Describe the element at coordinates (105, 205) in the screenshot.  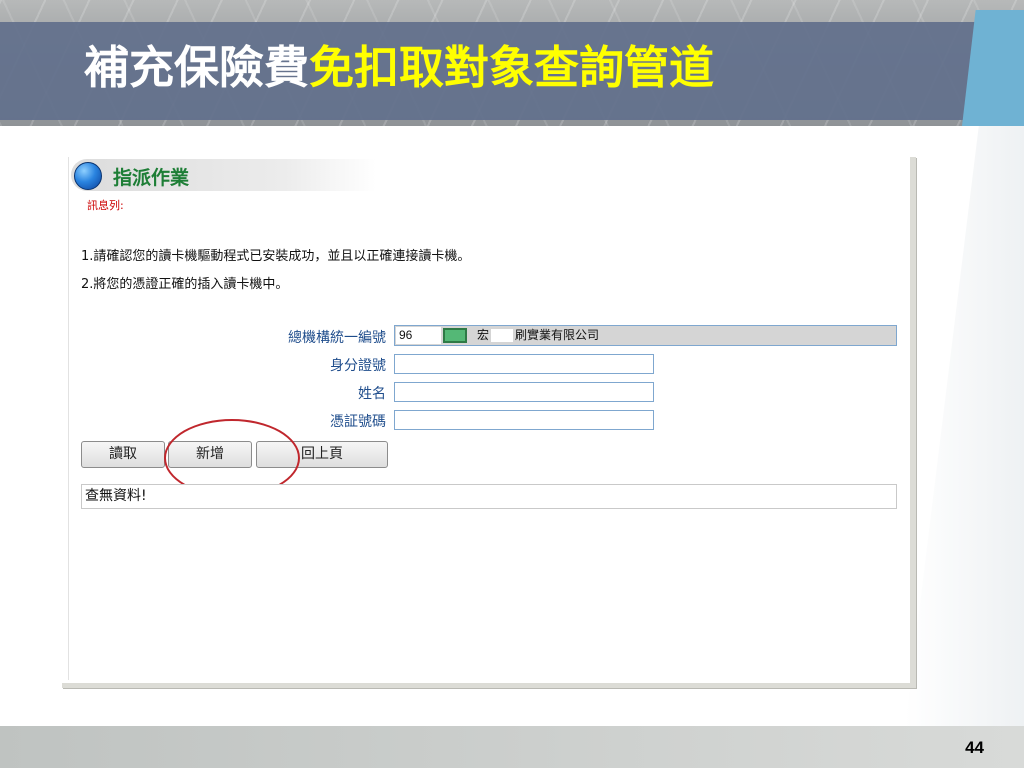
I see `message-label: 訊息列:` at that location.